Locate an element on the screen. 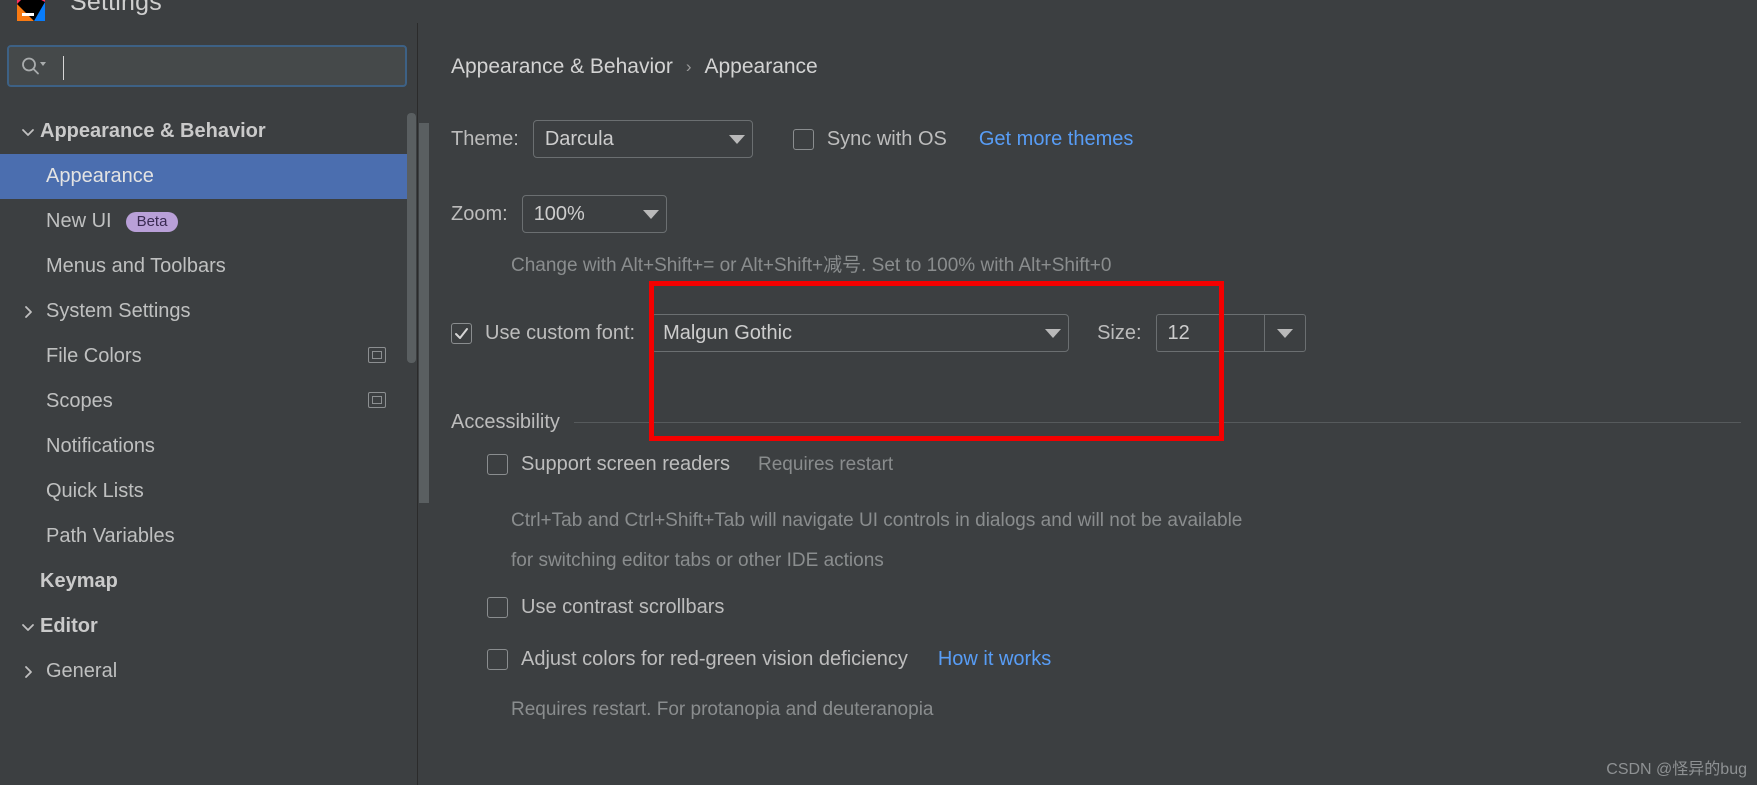  custom-font-select: Malgun Gothic is located at coordinates (860, 333).